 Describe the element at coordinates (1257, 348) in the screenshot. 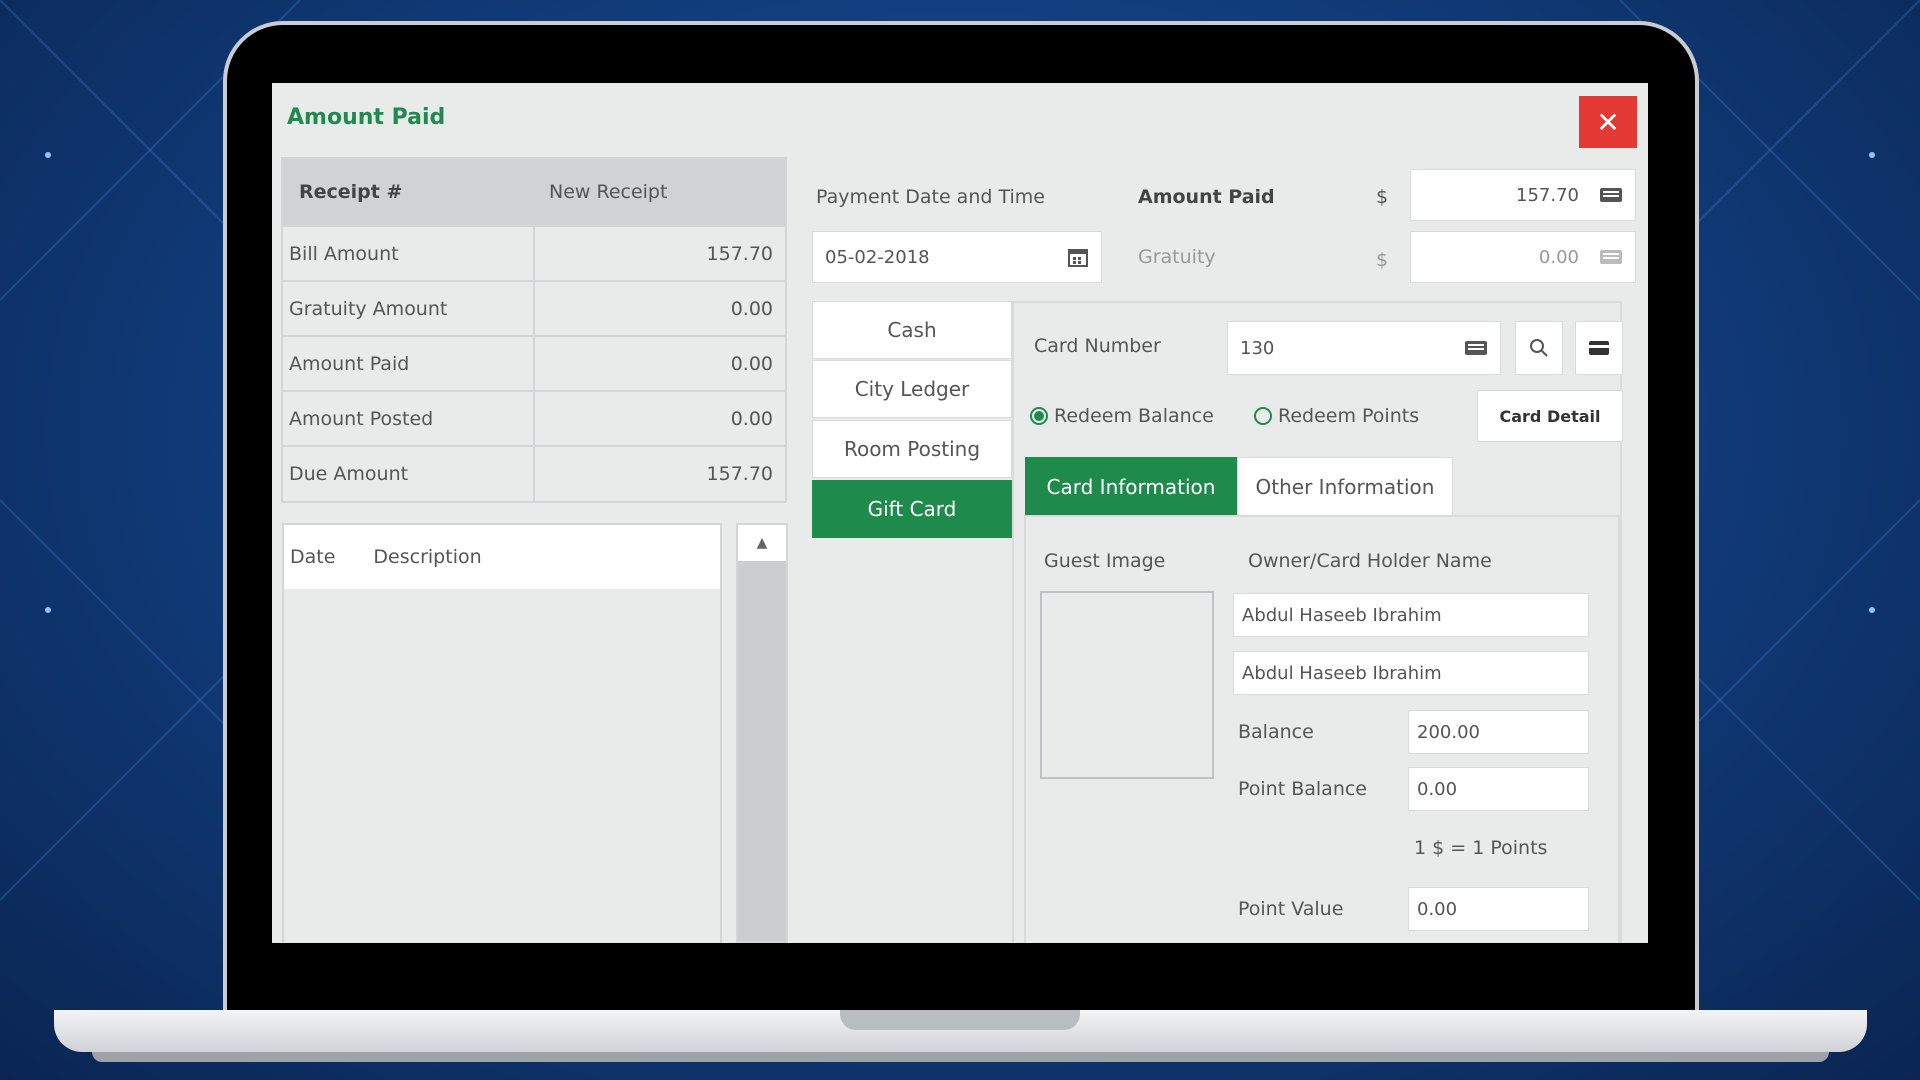

I see `card-number-value: 130` at that location.